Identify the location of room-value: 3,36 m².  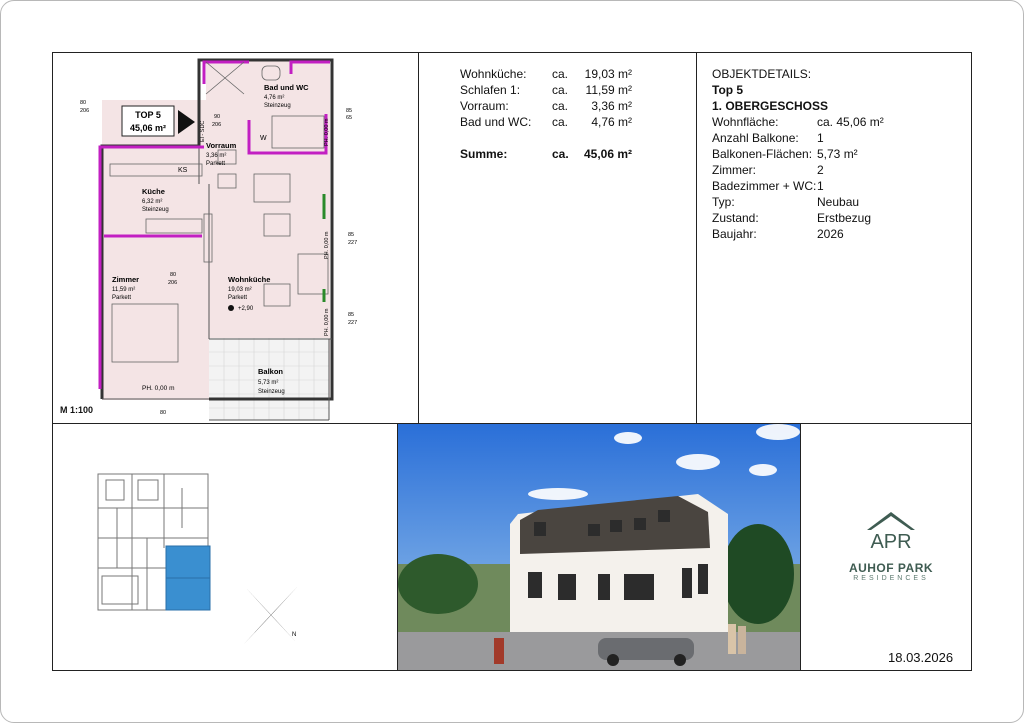
(611, 106).